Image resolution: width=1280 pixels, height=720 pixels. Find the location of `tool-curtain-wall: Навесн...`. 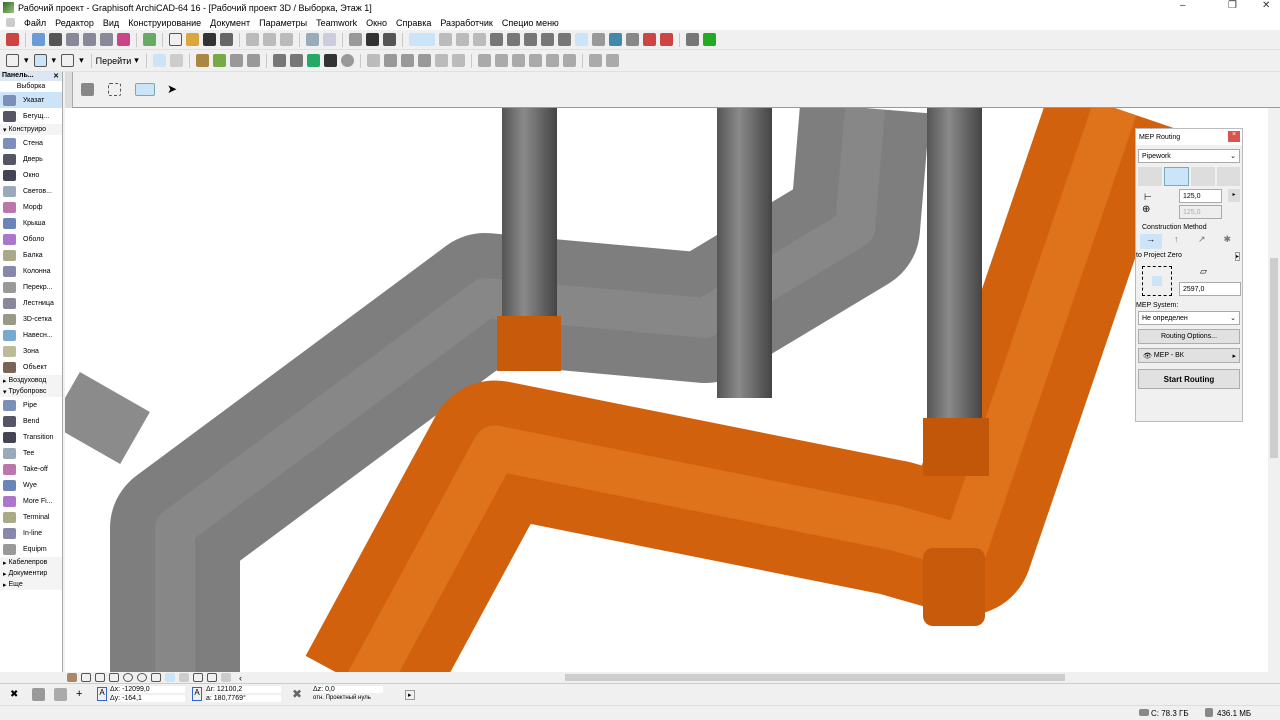

tool-curtain-wall: Навесн... is located at coordinates (31, 335).